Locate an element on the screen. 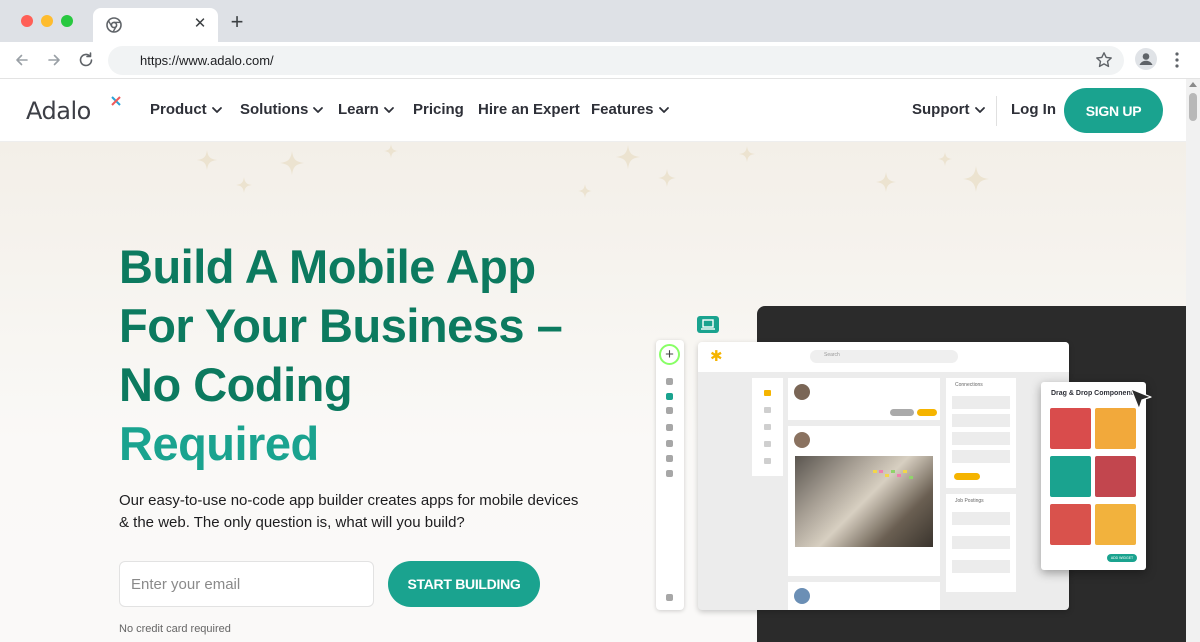 The image size is (1200, 642). nav-pricing-label: Pricing is located at coordinates (438, 109).